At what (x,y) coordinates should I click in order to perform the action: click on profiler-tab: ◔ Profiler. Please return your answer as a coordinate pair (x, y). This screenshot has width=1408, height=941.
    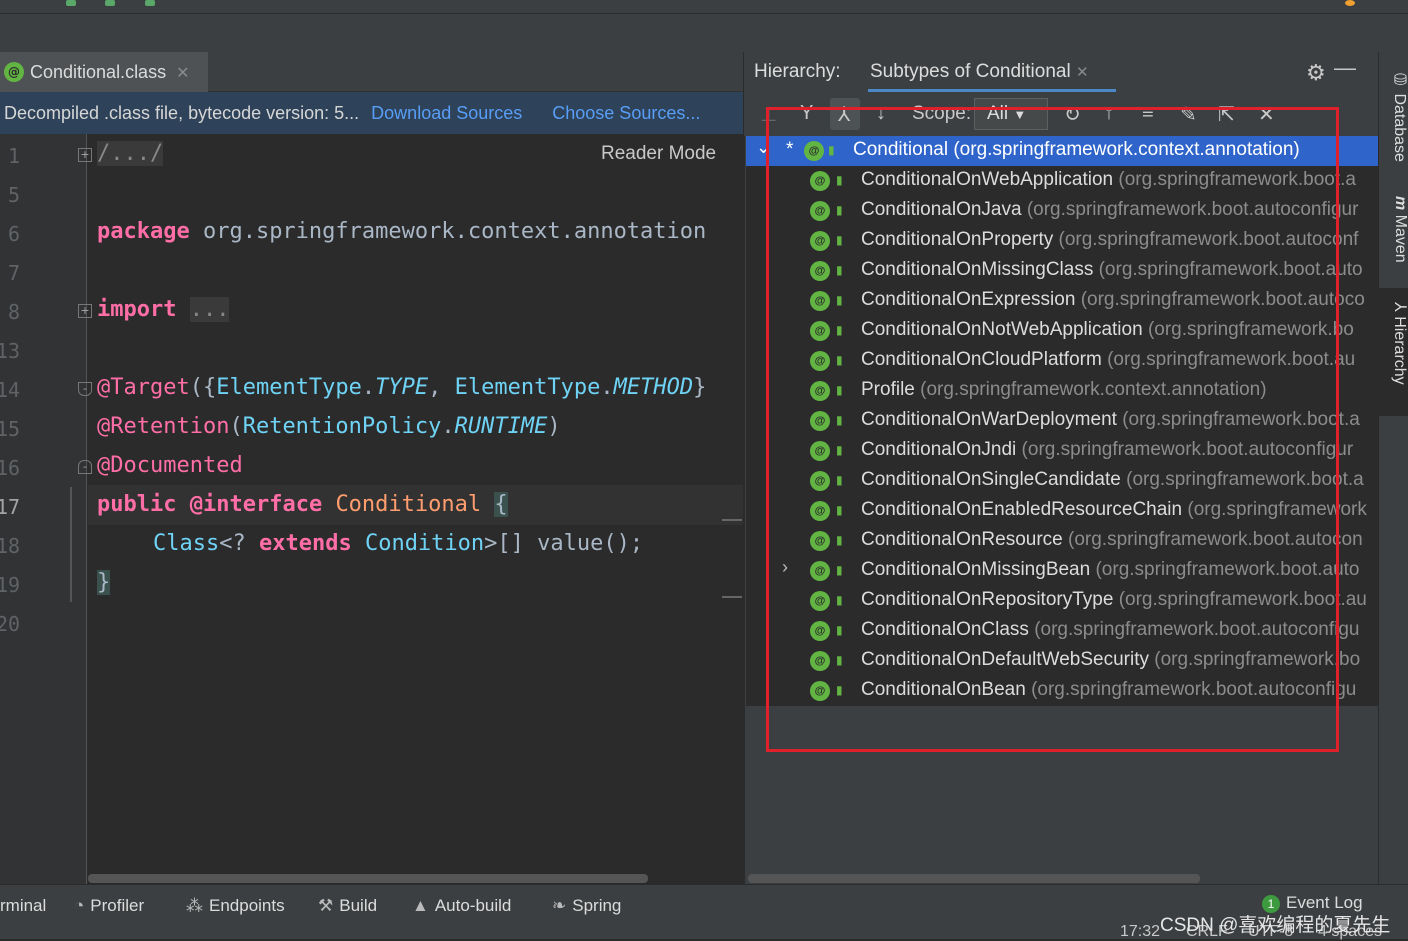
    Looking at the image, I should click on (109, 906).